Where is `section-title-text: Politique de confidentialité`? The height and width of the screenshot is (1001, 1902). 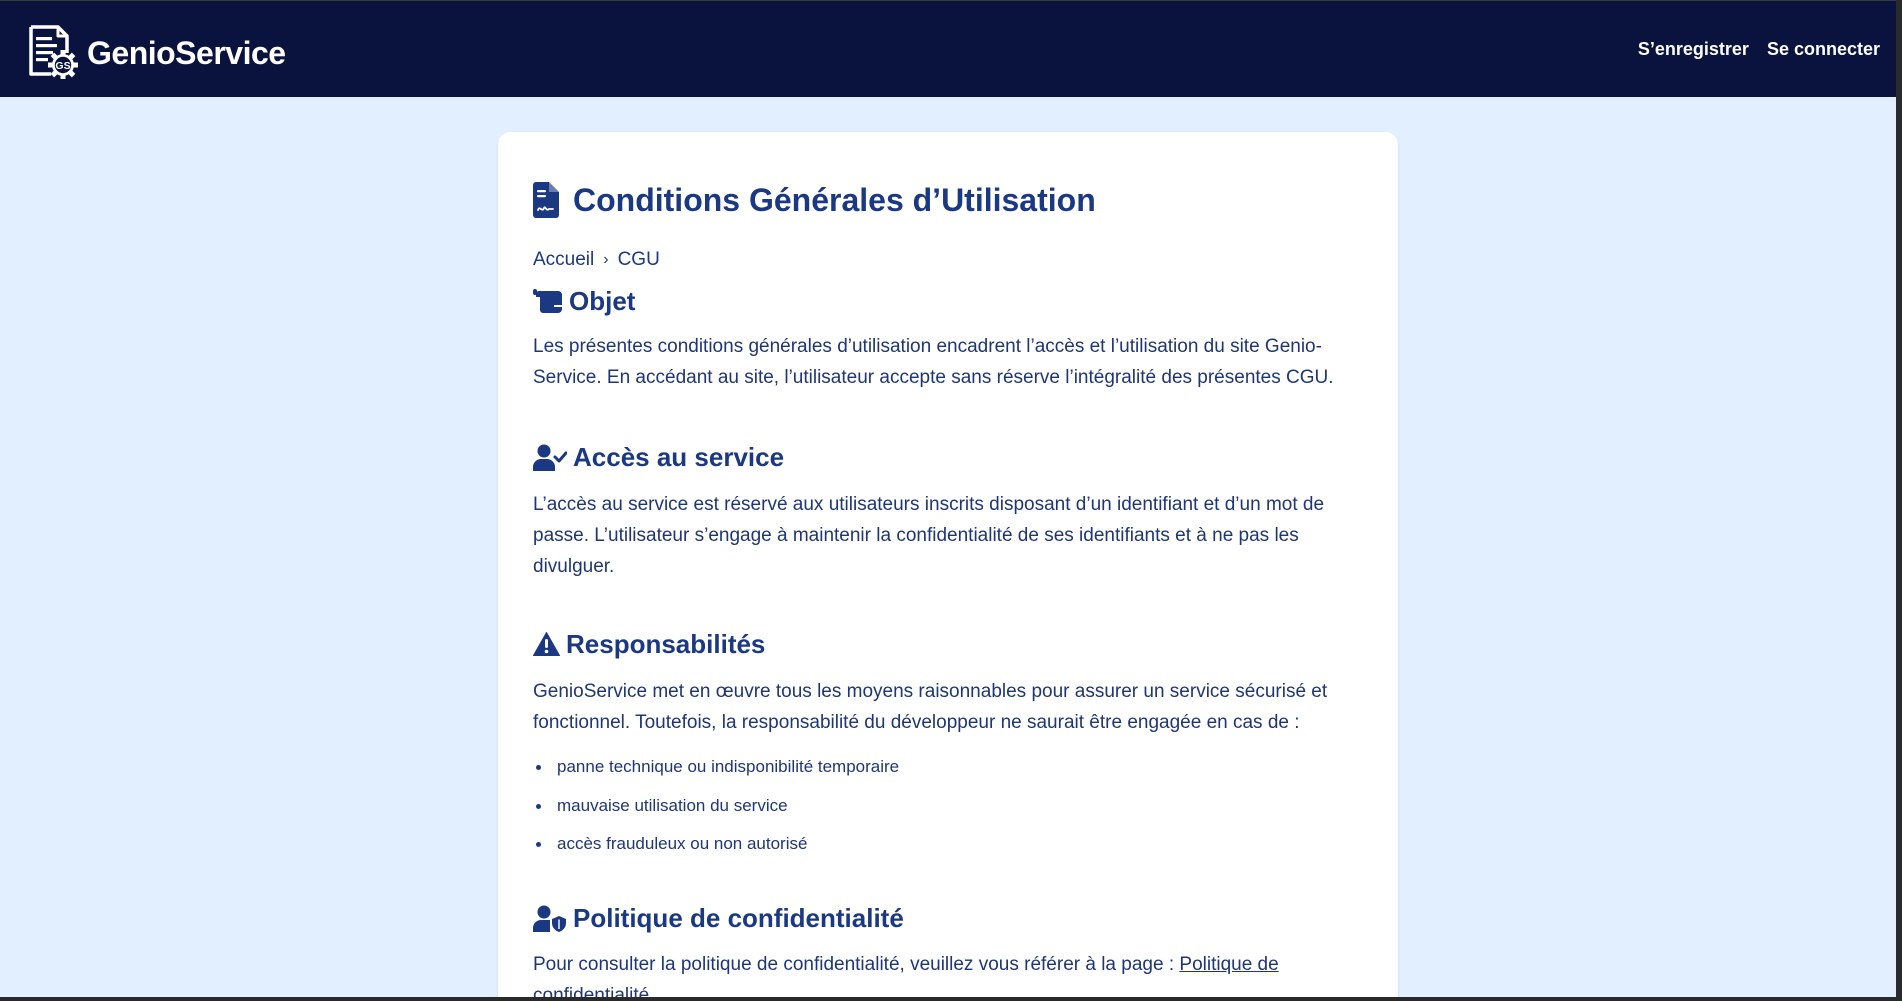
section-title-text: Politique de confidentialité is located at coordinates (738, 918).